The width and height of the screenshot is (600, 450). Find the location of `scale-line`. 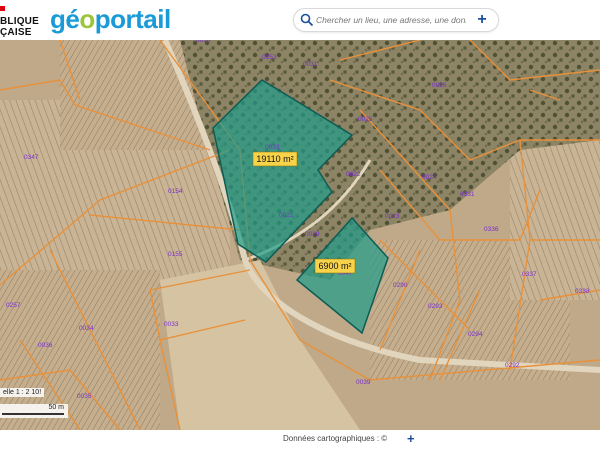

scale-line is located at coordinates (33, 414).